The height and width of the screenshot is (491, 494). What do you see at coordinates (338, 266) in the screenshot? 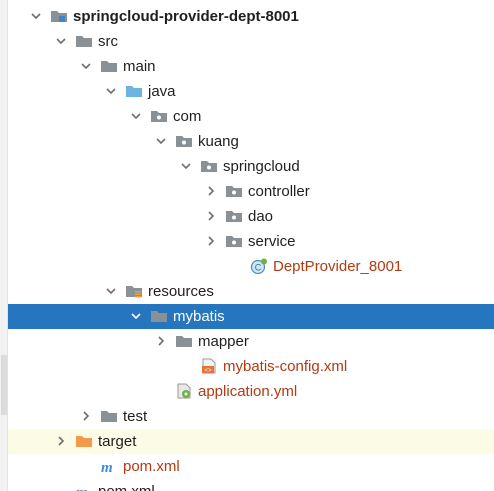
I see `tree-item-label: DeptProvider_8001` at bounding box center [338, 266].